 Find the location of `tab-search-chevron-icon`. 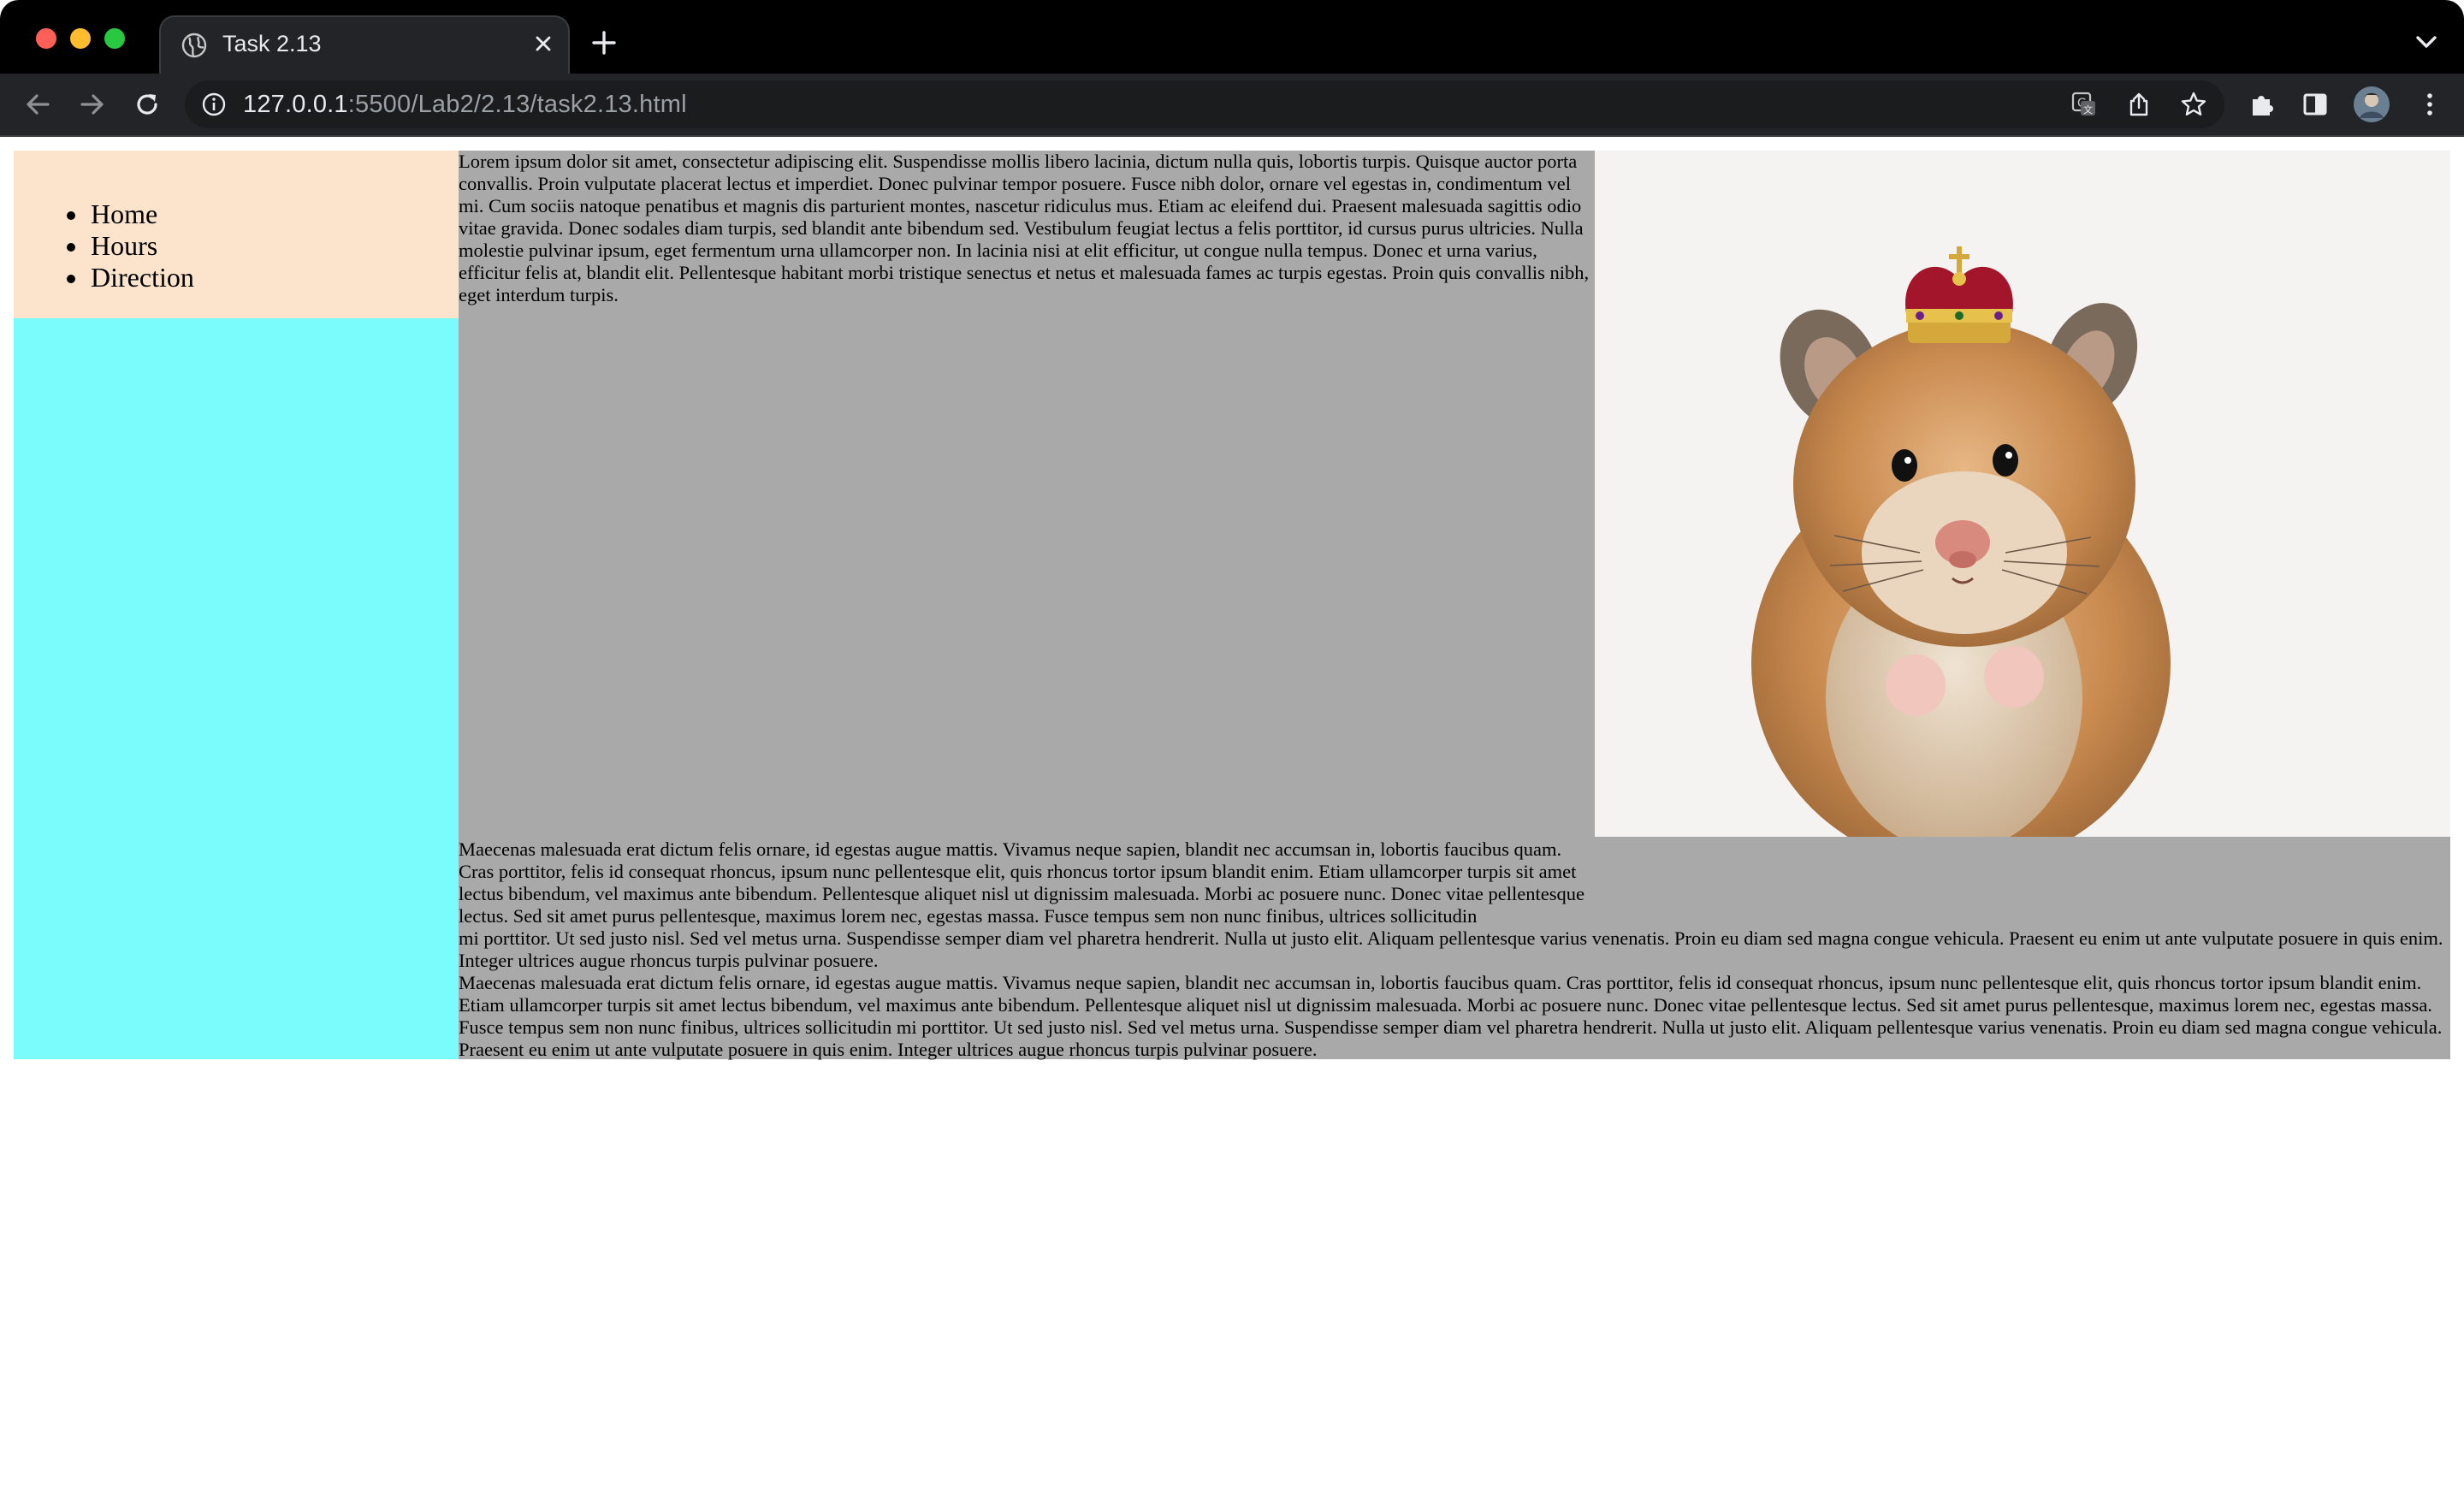

tab-search-chevron-icon is located at coordinates (2426, 43).